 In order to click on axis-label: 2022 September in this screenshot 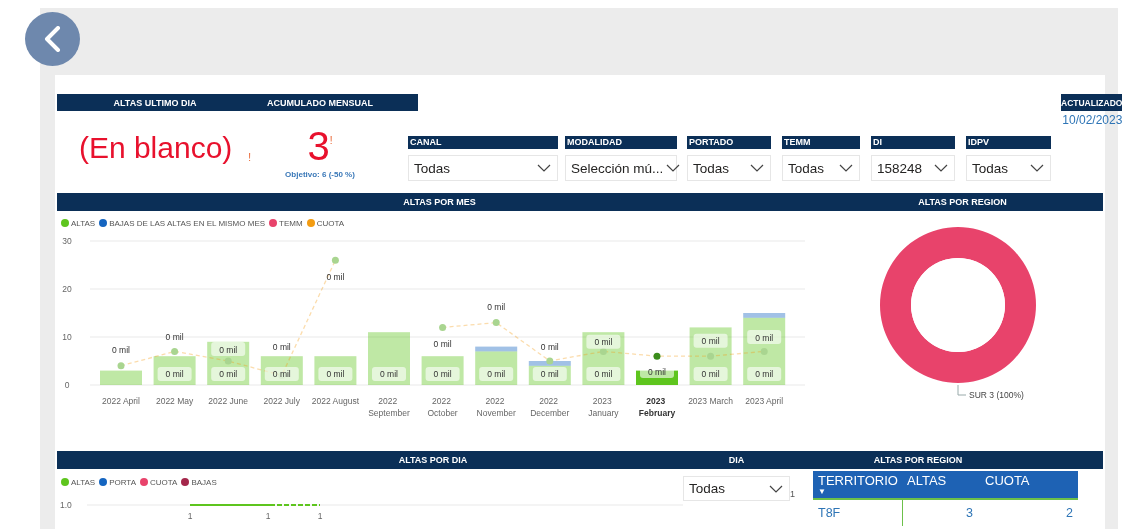, I will do `click(389, 407)`.